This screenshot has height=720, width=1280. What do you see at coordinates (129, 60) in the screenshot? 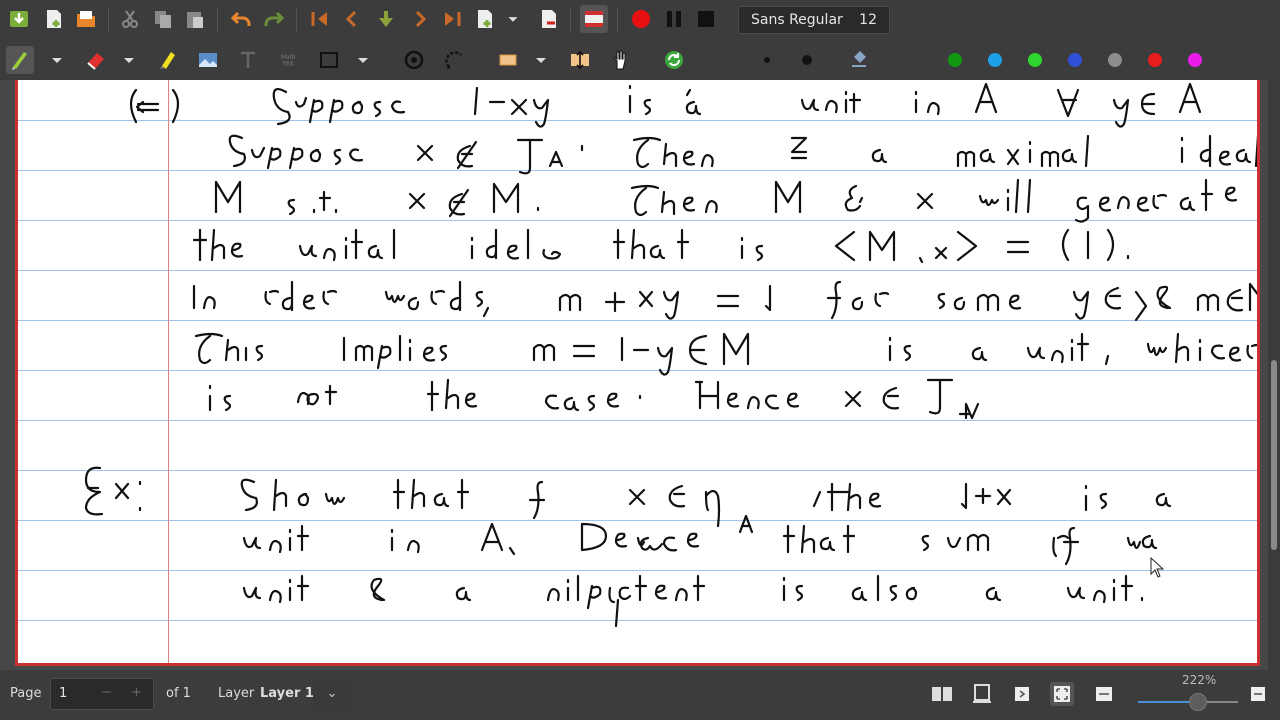
I see `eraser-dropdown-icon` at bounding box center [129, 60].